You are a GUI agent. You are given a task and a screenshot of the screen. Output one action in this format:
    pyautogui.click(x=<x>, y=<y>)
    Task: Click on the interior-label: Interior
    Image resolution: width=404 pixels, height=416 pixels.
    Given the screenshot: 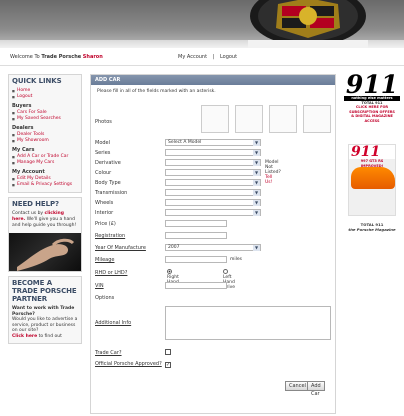 What is the action you would take?
    pyautogui.click(x=104, y=213)
    